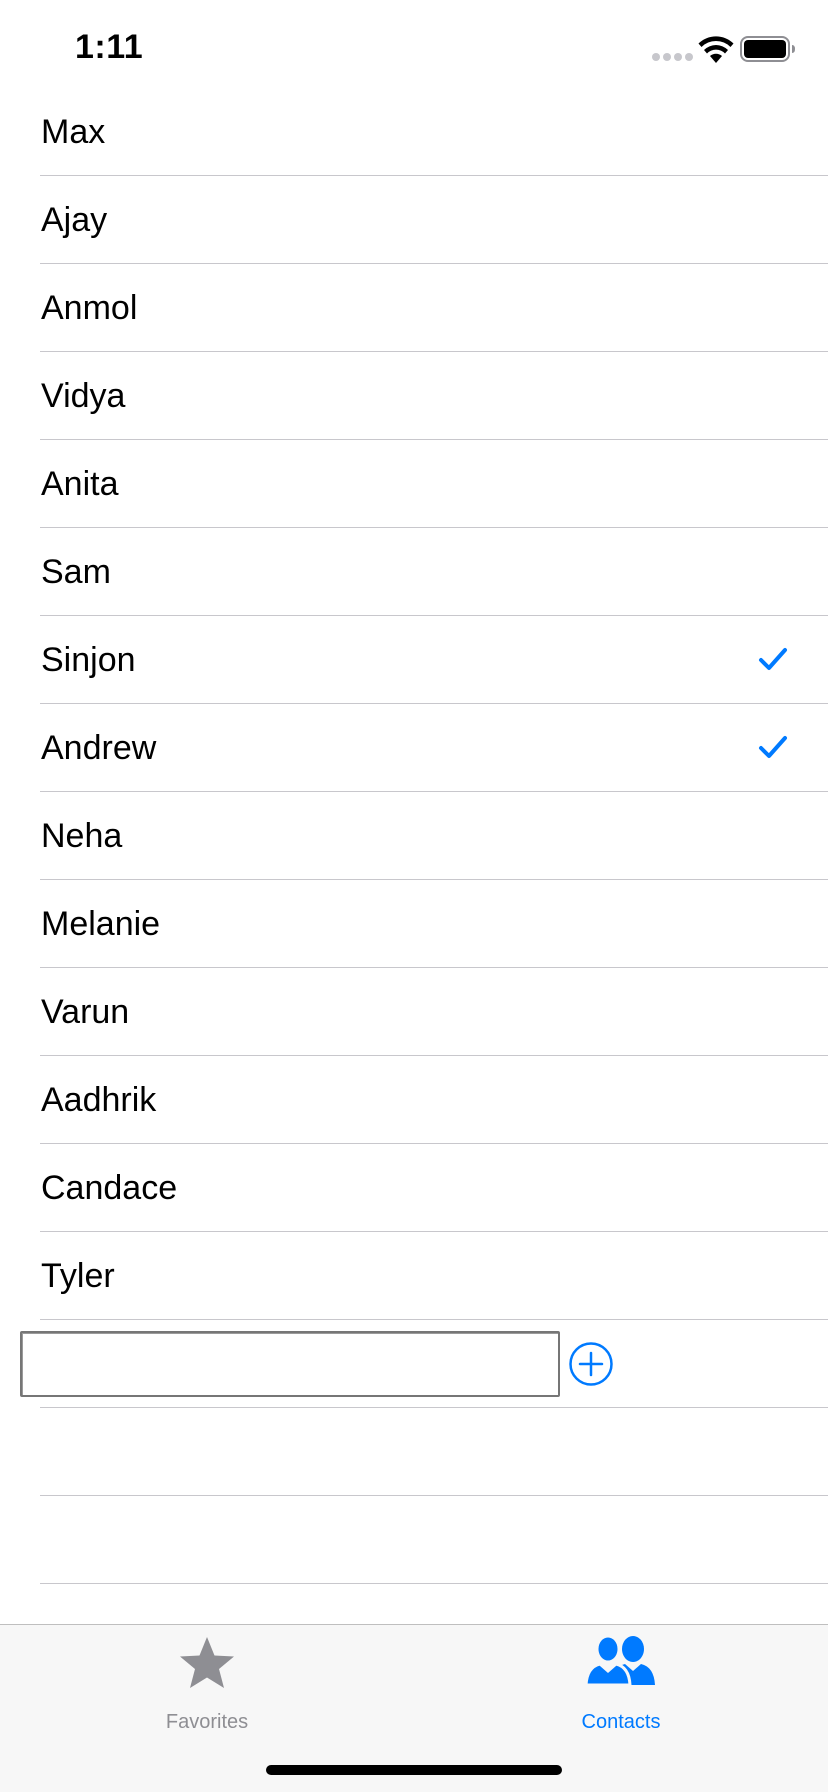 The width and height of the screenshot is (828, 1792). Describe the element at coordinates (414, 220) in the screenshot. I see `contact-row: Ajay` at that location.